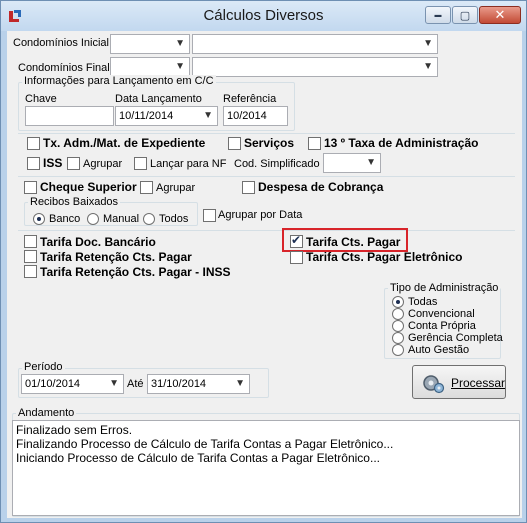 The height and width of the screenshot is (523, 527). Describe the element at coordinates (188, 164) in the screenshot. I see `lancar-nf-label: Lançar para NF` at that location.